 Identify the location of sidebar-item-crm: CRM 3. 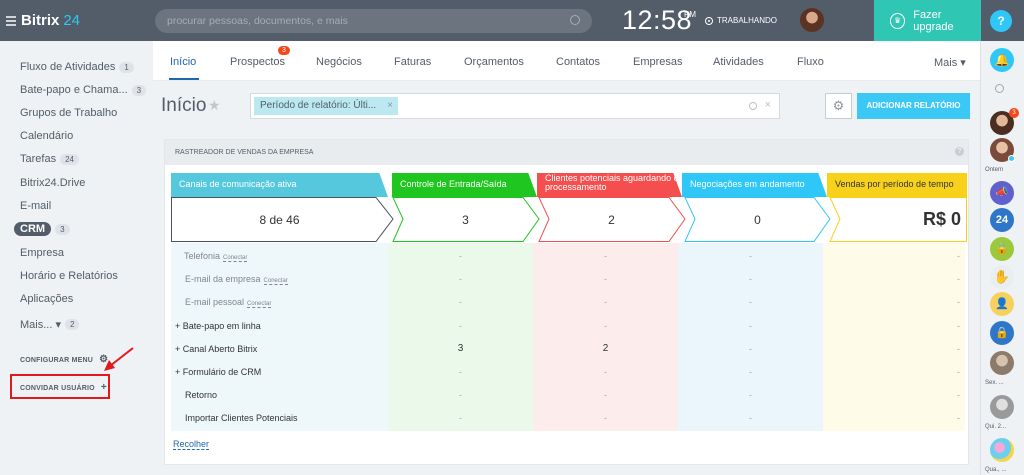
(42, 229).